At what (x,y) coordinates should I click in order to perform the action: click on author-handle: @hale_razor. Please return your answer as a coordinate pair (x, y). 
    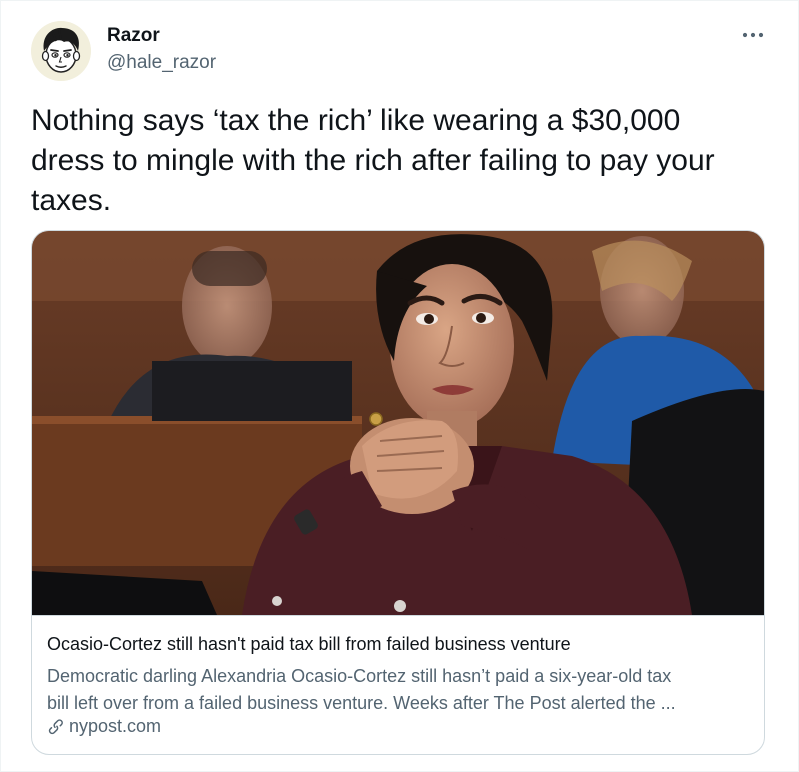
    Looking at the image, I should click on (161, 63).